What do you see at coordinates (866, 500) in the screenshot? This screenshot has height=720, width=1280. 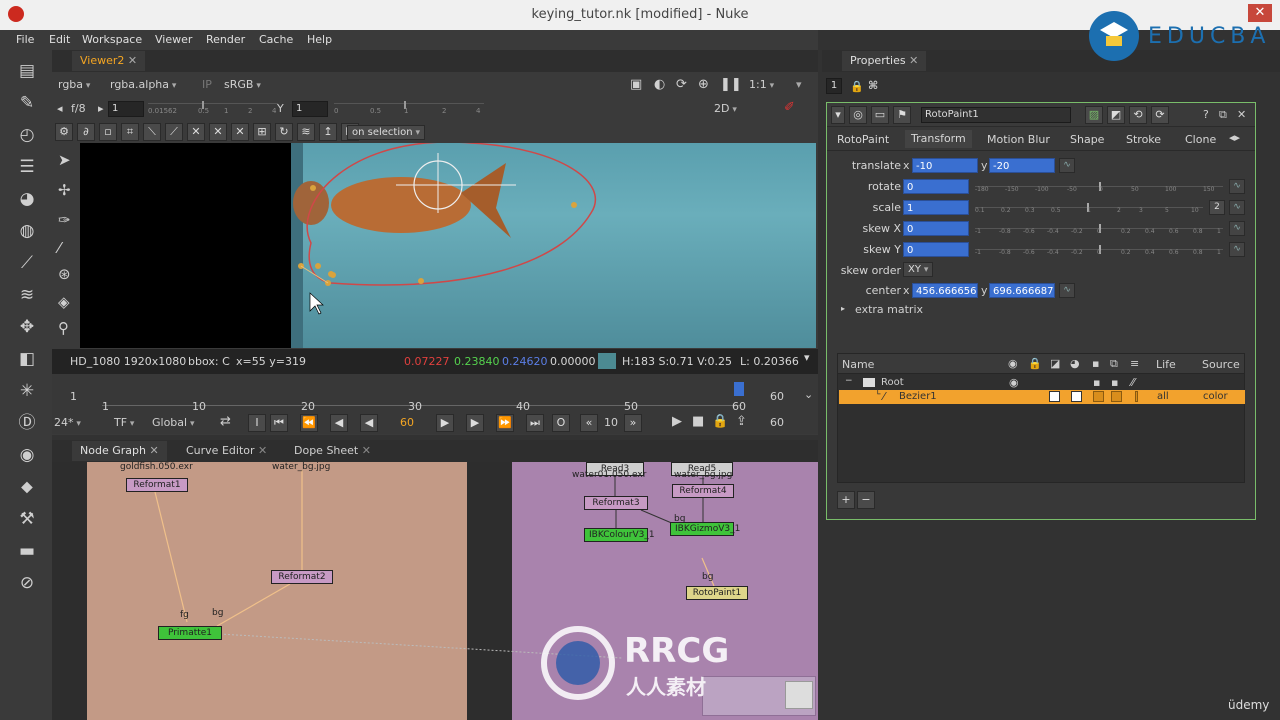 I see `remove-layer-button: −` at bounding box center [866, 500].